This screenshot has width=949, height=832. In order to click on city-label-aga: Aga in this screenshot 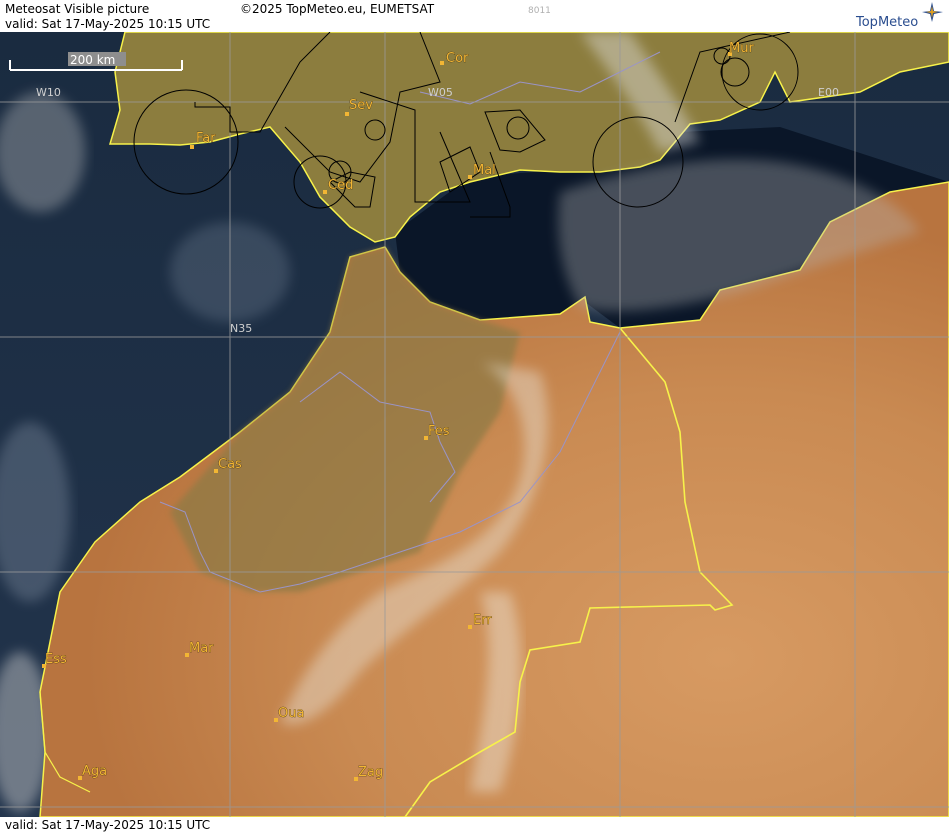, I will do `click(95, 772)`.